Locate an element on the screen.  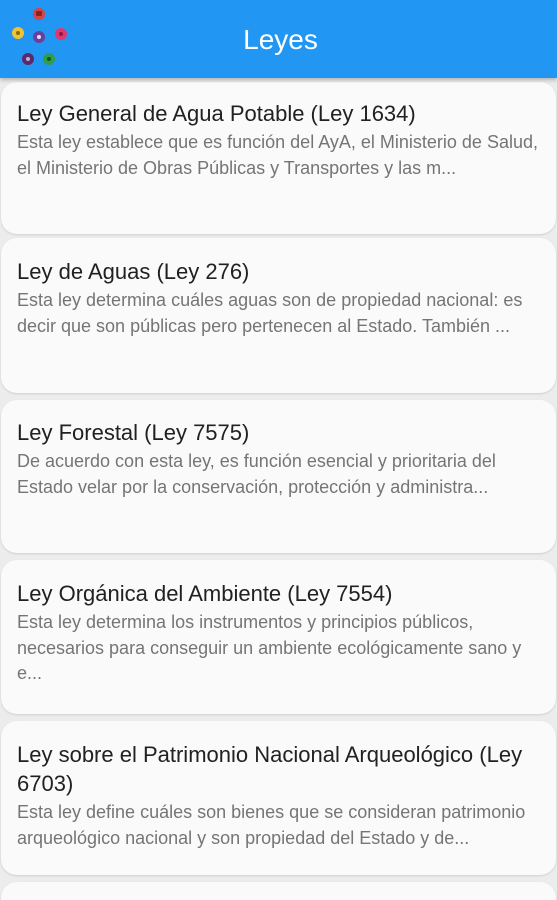
law-title: Ley Orgánica del Ambiente (Ley 7554) is located at coordinates (205, 593).